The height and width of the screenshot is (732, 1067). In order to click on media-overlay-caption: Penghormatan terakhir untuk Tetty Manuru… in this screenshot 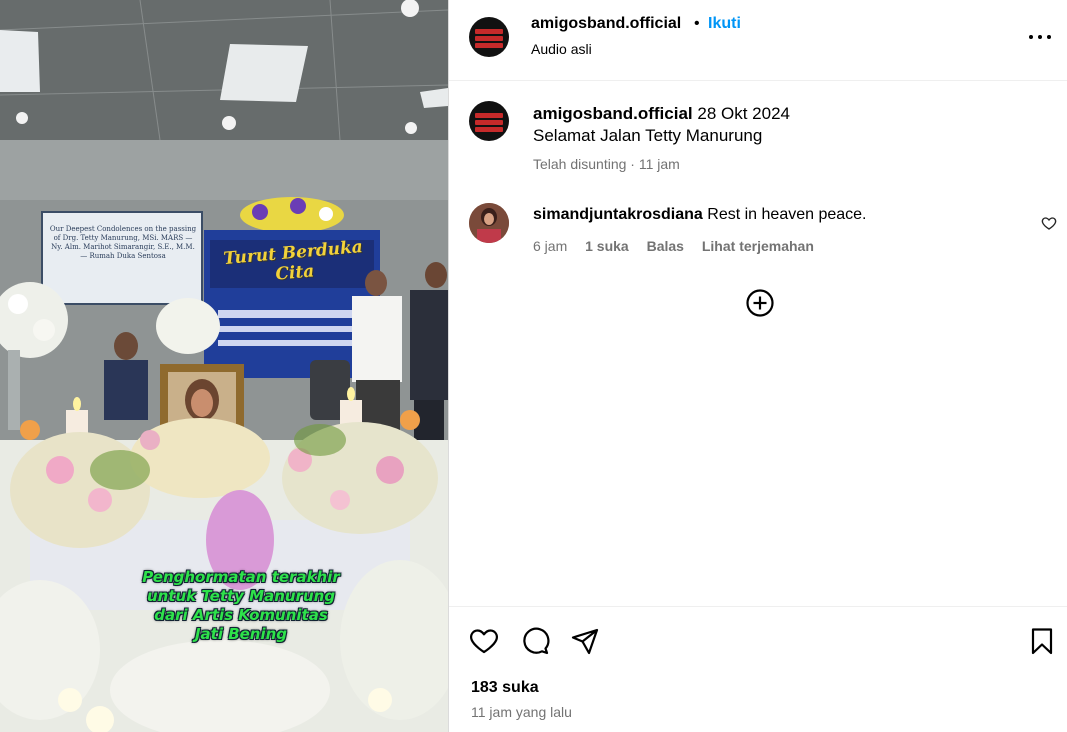, I will do `click(241, 606)`.